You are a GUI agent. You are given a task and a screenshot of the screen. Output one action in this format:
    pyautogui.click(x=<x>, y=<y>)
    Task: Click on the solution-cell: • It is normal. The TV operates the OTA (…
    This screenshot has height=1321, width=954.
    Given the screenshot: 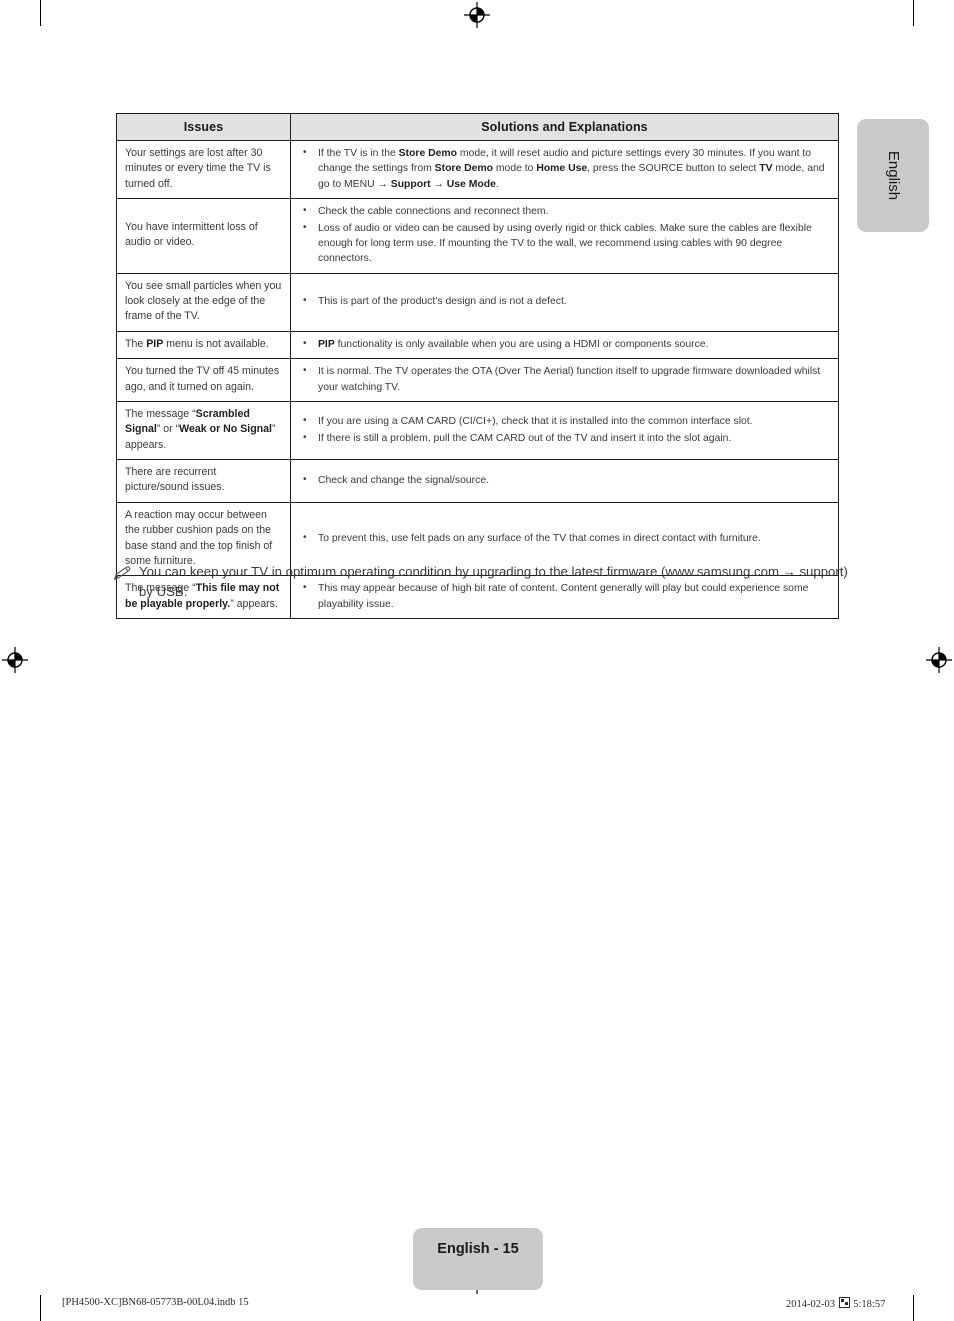 What is the action you would take?
    pyautogui.click(x=564, y=380)
    